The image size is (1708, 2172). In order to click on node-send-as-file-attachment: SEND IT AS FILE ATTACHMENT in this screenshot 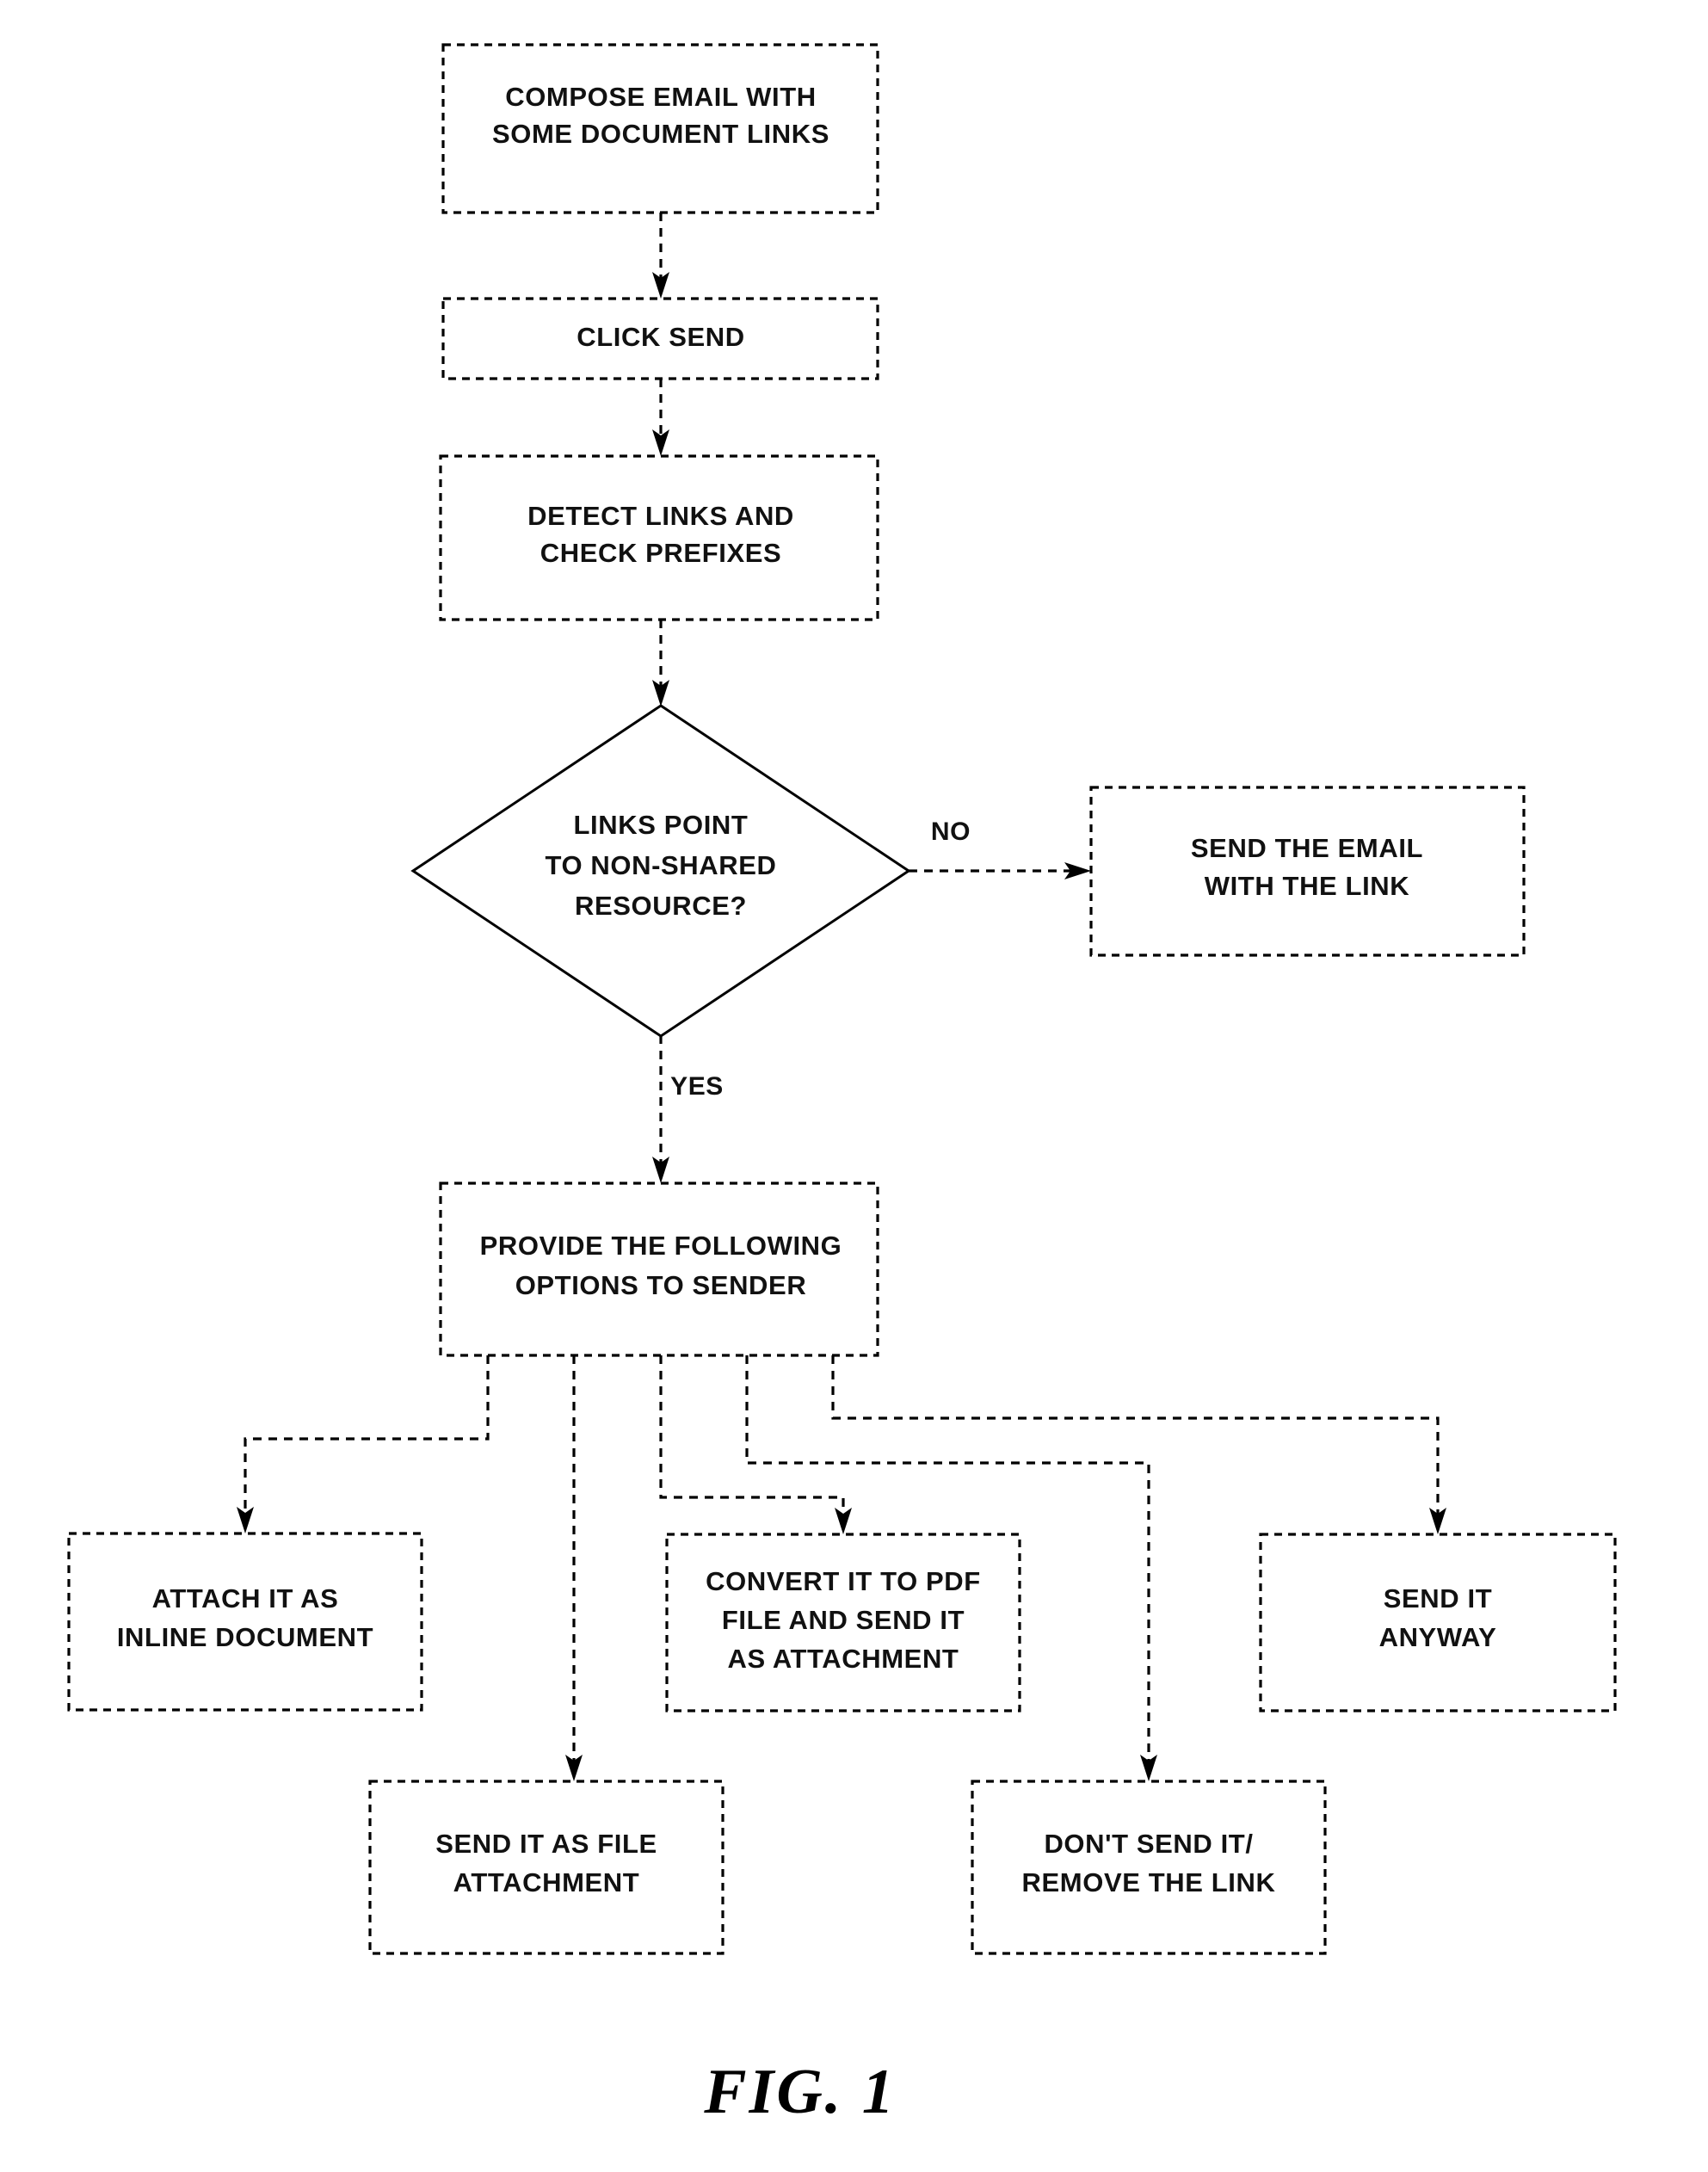, I will do `click(547, 1867)`.